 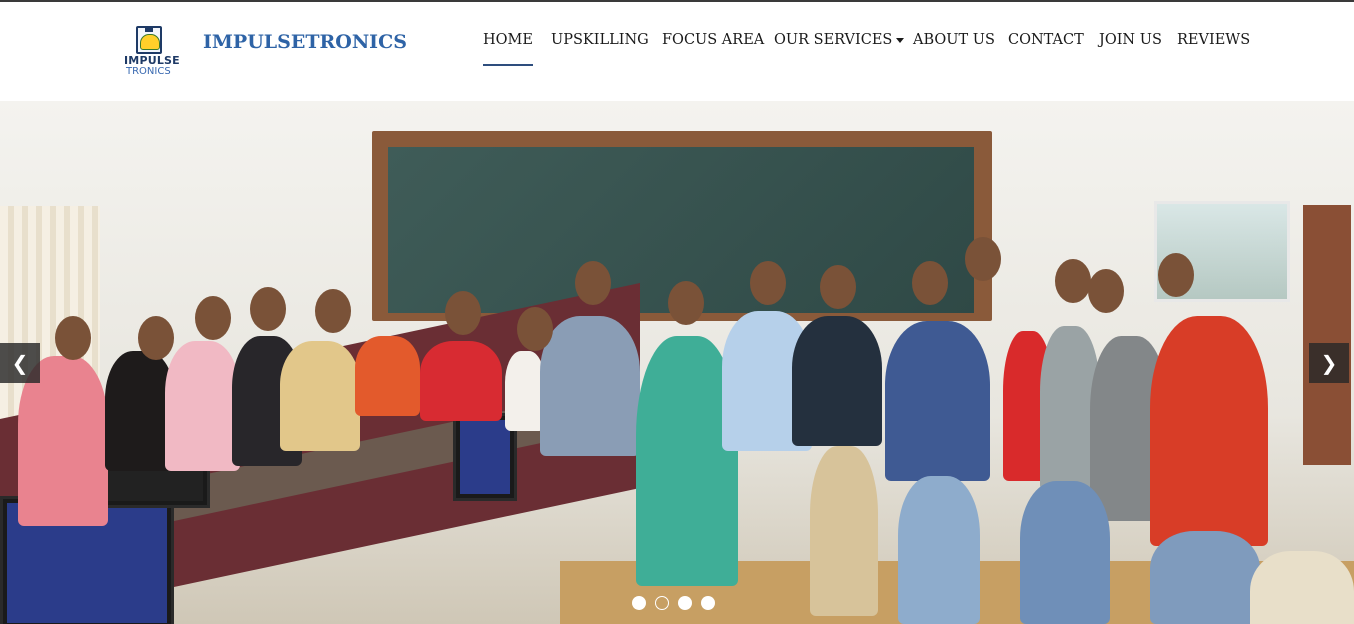 What do you see at coordinates (954, 48) in the screenshot?
I see `nav-about-us: ABOUT US` at bounding box center [954, 48].